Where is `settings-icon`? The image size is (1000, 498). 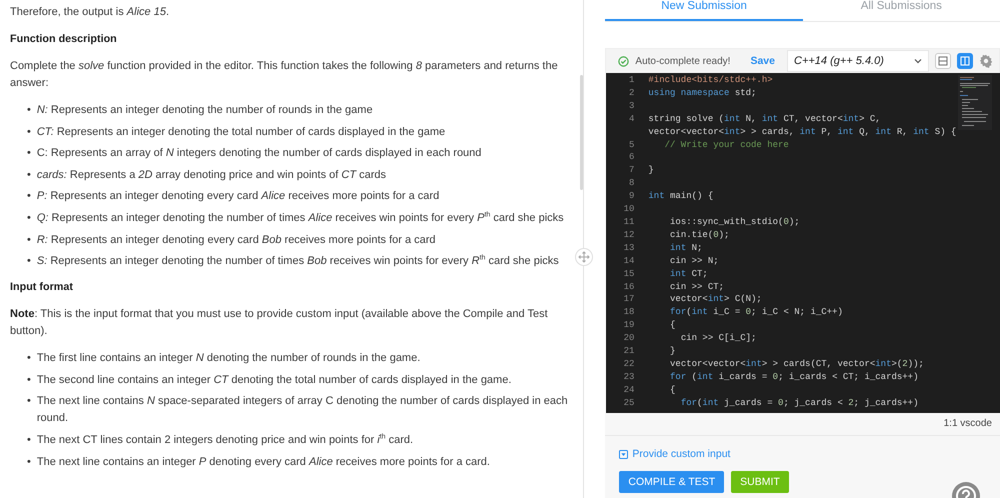 settings-icon is located at coordinates (986, 61).